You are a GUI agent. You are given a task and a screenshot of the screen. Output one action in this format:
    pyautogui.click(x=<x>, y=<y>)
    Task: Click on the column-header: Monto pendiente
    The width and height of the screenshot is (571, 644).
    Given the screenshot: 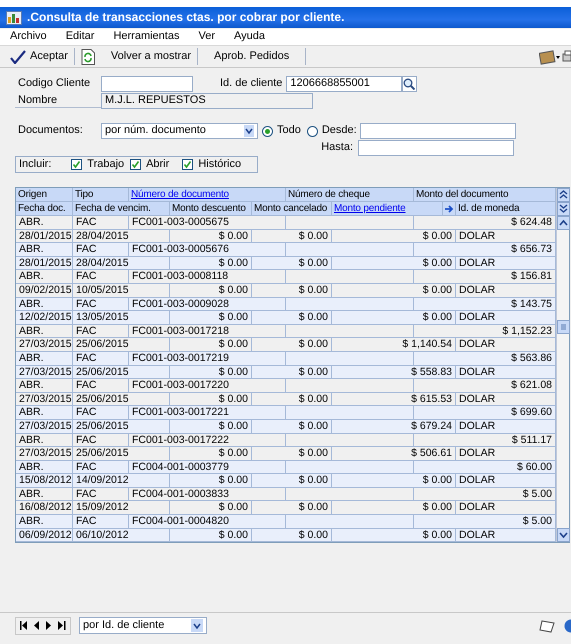 What is the action you would take?
    pyautogui.click(x=387, y=209)
    